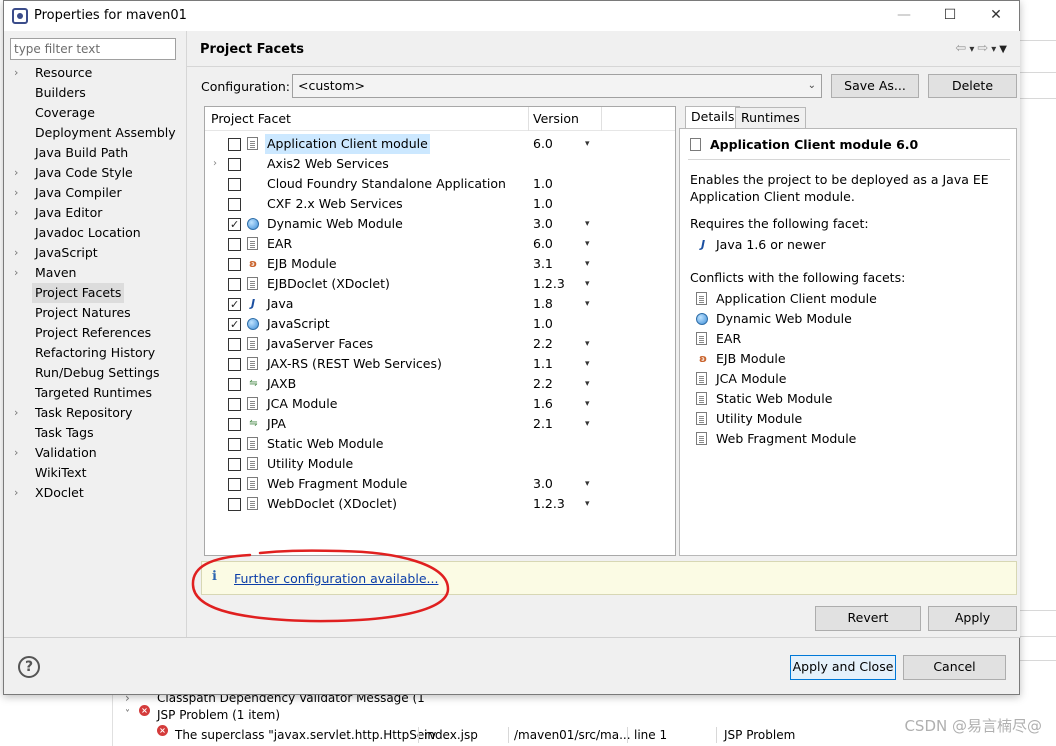  I want to click on close-button: ✕, so click(996, 16).